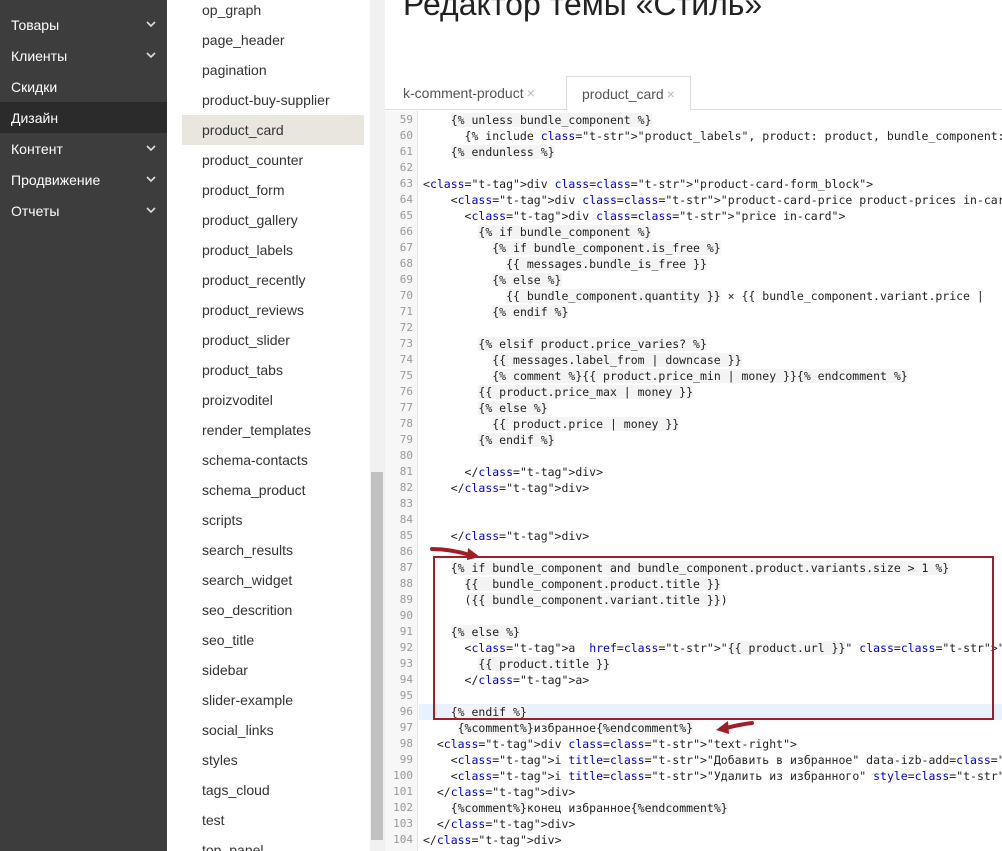  What do you see at coordinates (406, 279) in the screenshot?
I see `line-number: 69` at bounding box center [406, 279].